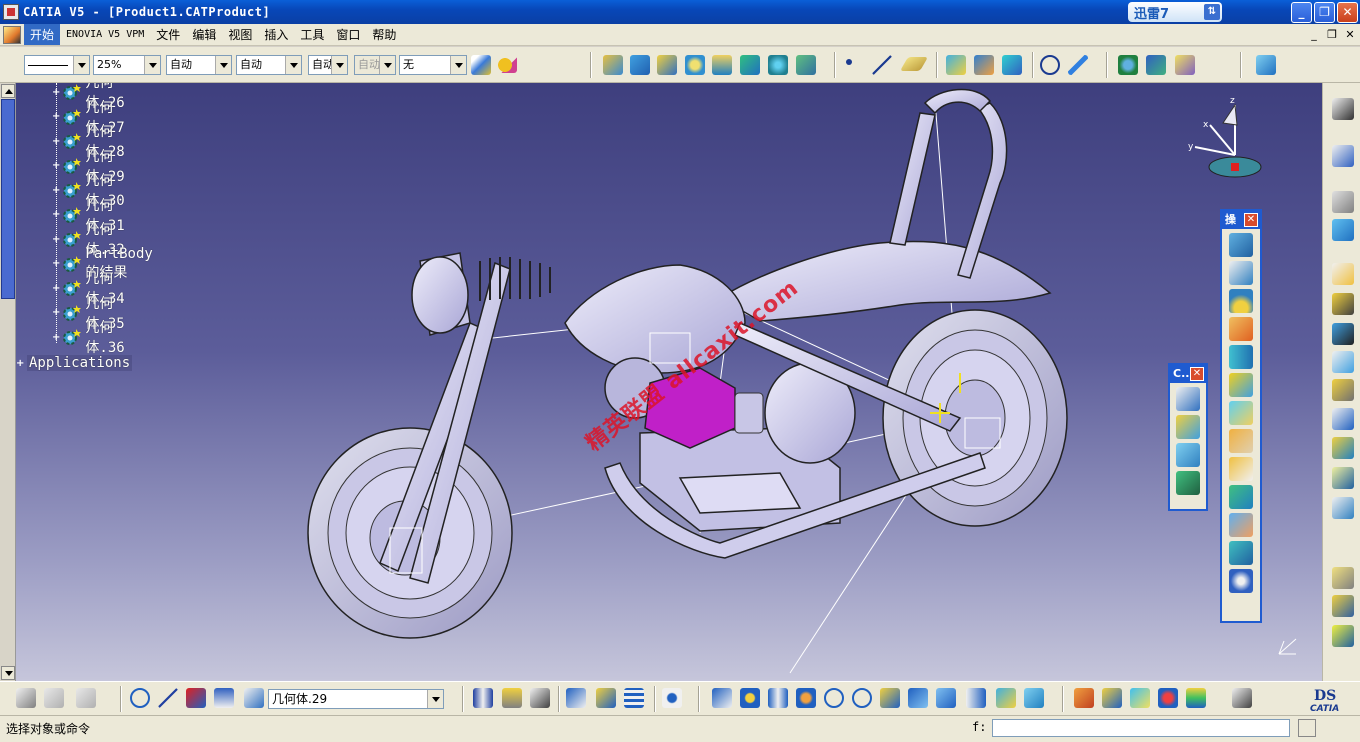  What do you see at coordinates (204, 34) in the screenshot?
I see `menu-edit: 编辑` at bounding box center [204, 34].